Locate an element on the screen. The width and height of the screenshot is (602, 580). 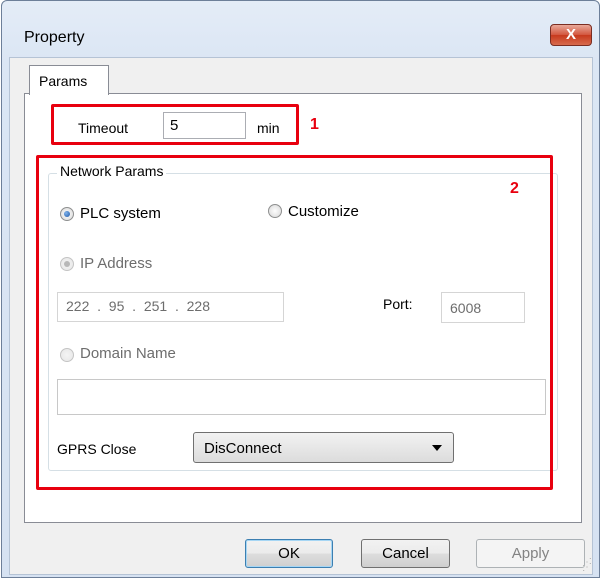
resize-grip-icon: ⋰ ⋰ is located at coordinates (588, 566).